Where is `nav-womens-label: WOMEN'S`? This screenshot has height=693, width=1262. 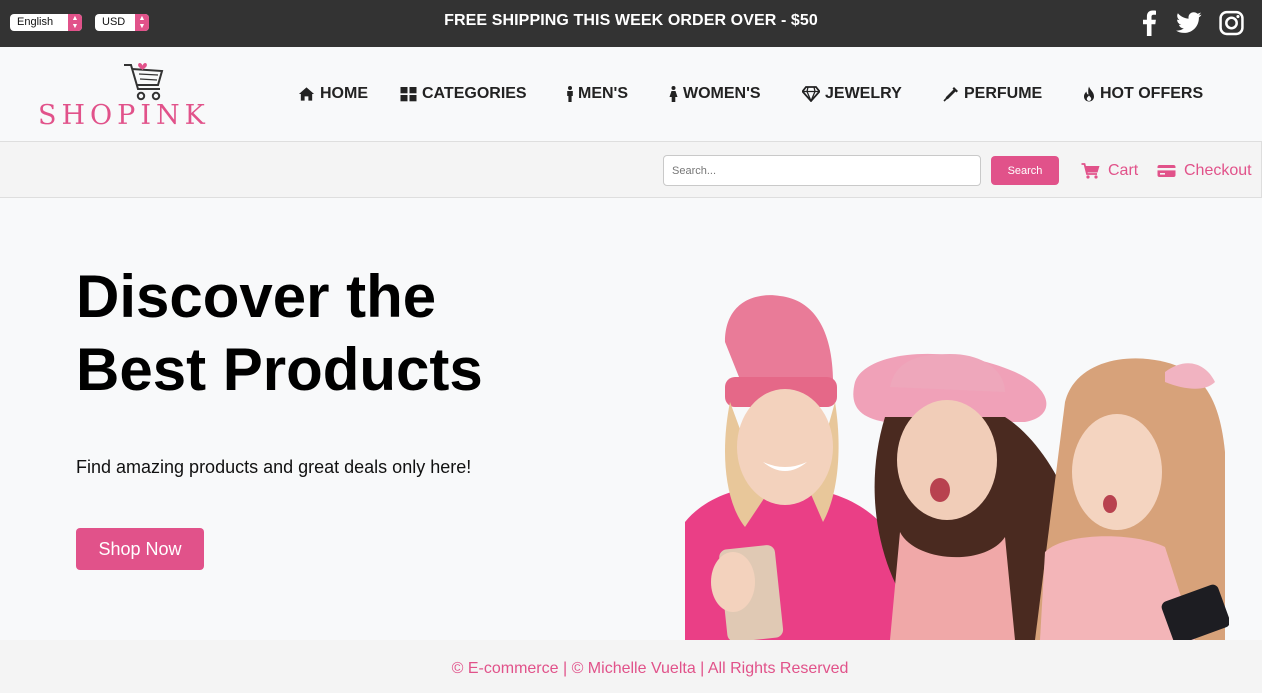 nav-womens-label: WOMEN'S is located at coordinates (722, 93).